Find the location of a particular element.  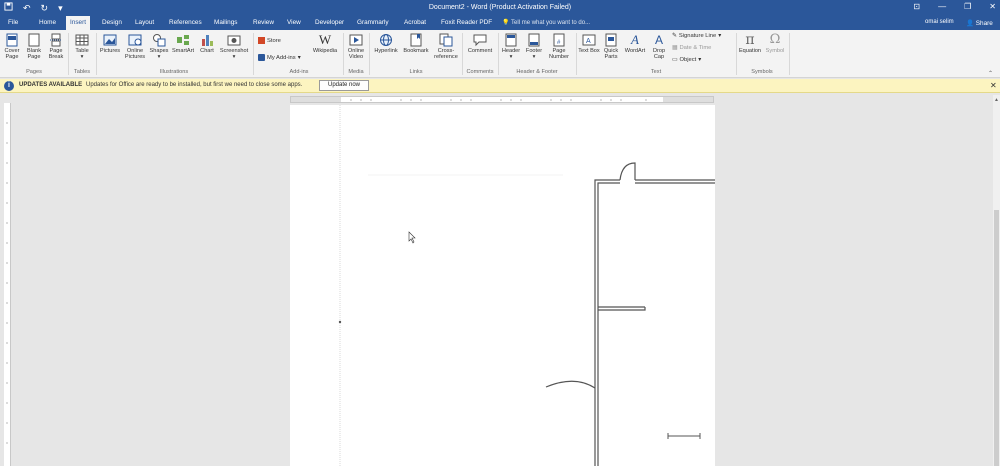

drop-cap-label: Drop Cap is located at coordinates (659, 54).